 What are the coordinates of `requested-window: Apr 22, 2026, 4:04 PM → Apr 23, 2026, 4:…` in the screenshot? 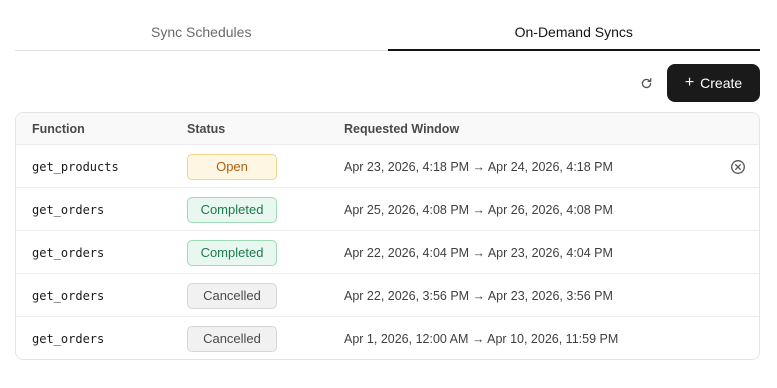 It's located at (478, 252).